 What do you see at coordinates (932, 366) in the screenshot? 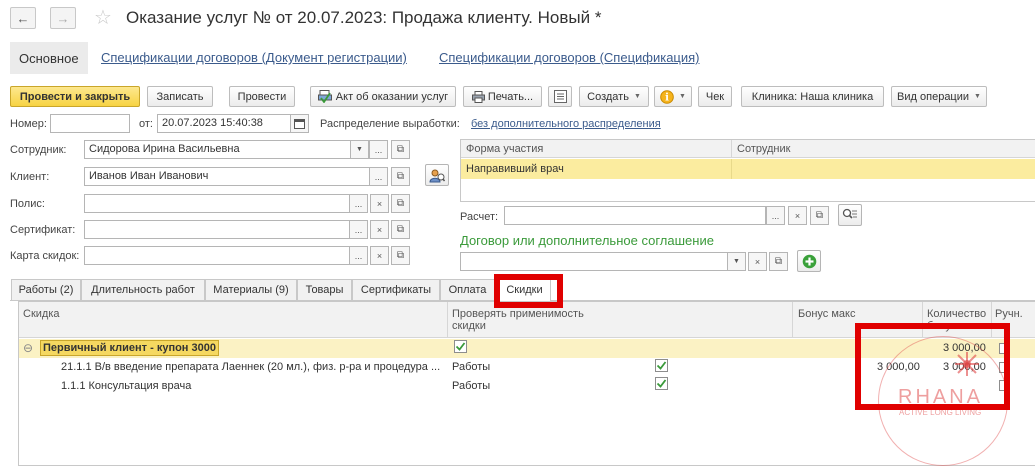
I see `highlight-bonus-columns` at bounding box center [932, 366].